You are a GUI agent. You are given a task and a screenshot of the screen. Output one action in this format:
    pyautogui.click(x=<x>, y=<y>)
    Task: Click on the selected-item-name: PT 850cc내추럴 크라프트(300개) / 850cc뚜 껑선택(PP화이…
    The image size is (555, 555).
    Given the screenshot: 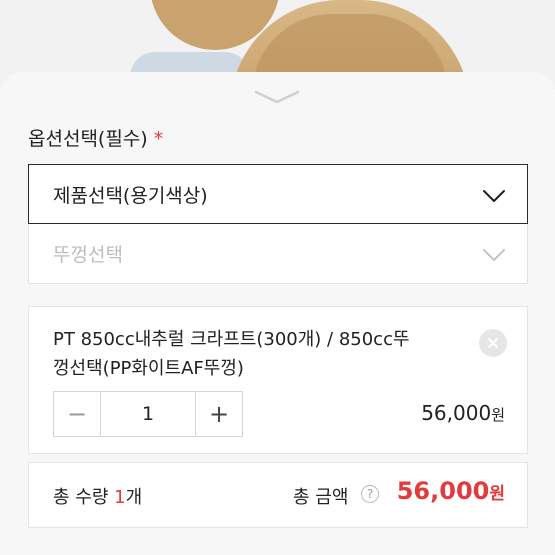 What is the action you would take?
    pyautogui.click(x=258, y=354)
    